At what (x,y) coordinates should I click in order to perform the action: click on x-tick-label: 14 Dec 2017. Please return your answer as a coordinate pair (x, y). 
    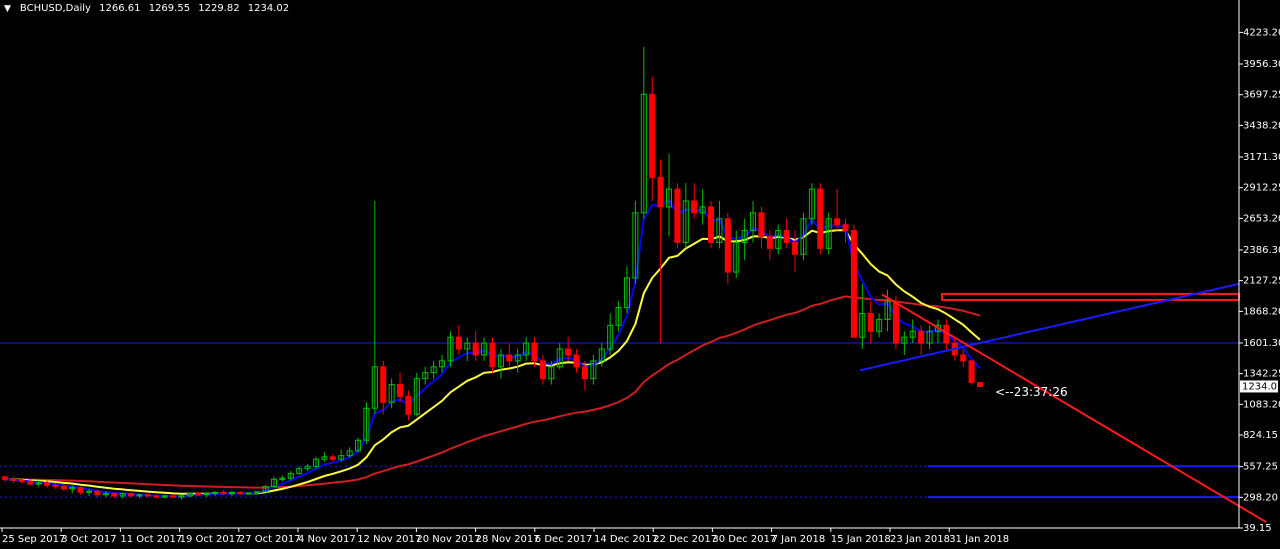
    Looking at the image, I should click on (626, 539).